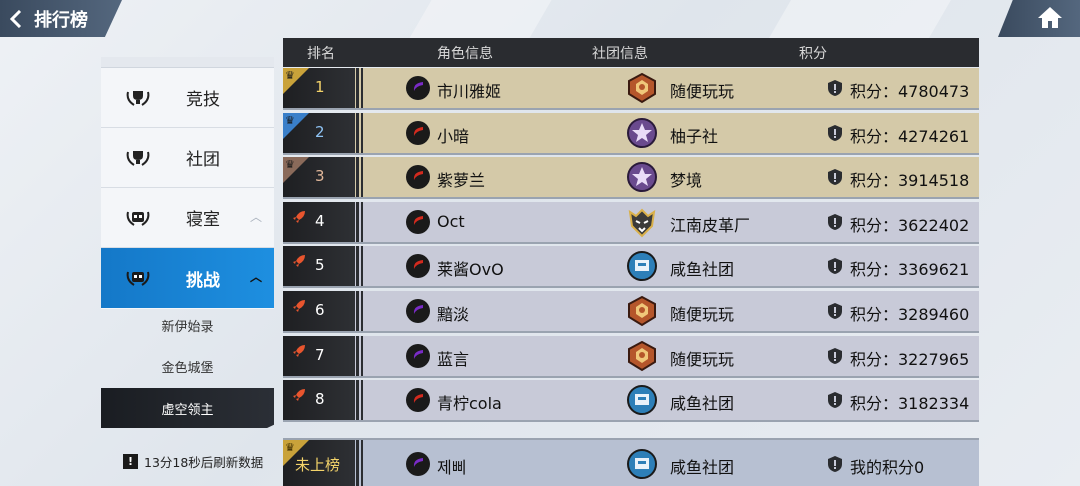  Describe the element at coordinates (469, 404) in the screenshot. I see `character-name: 青柠cola` at that location.